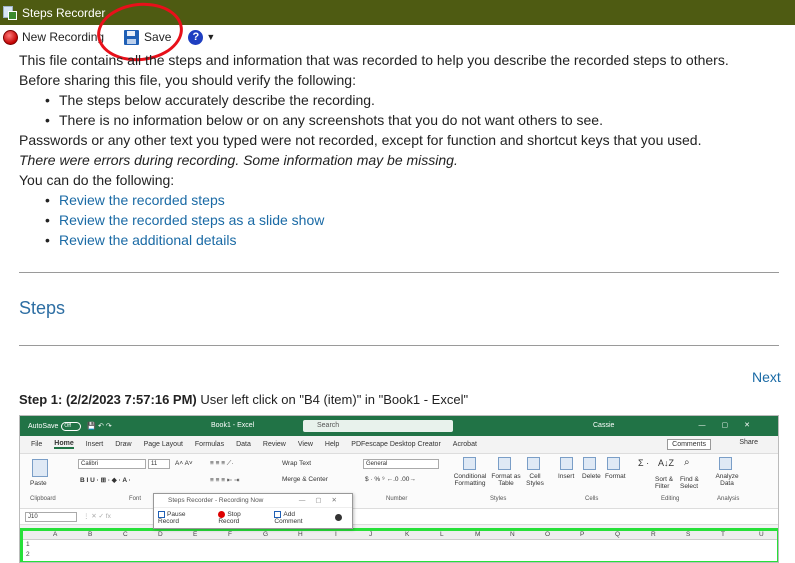 The width and height of the screenshot is (795, 563). What do you see at coordinates (670, 499) in the screenshot?
I see `group-label: Editing` at bounding box center [670, 499].